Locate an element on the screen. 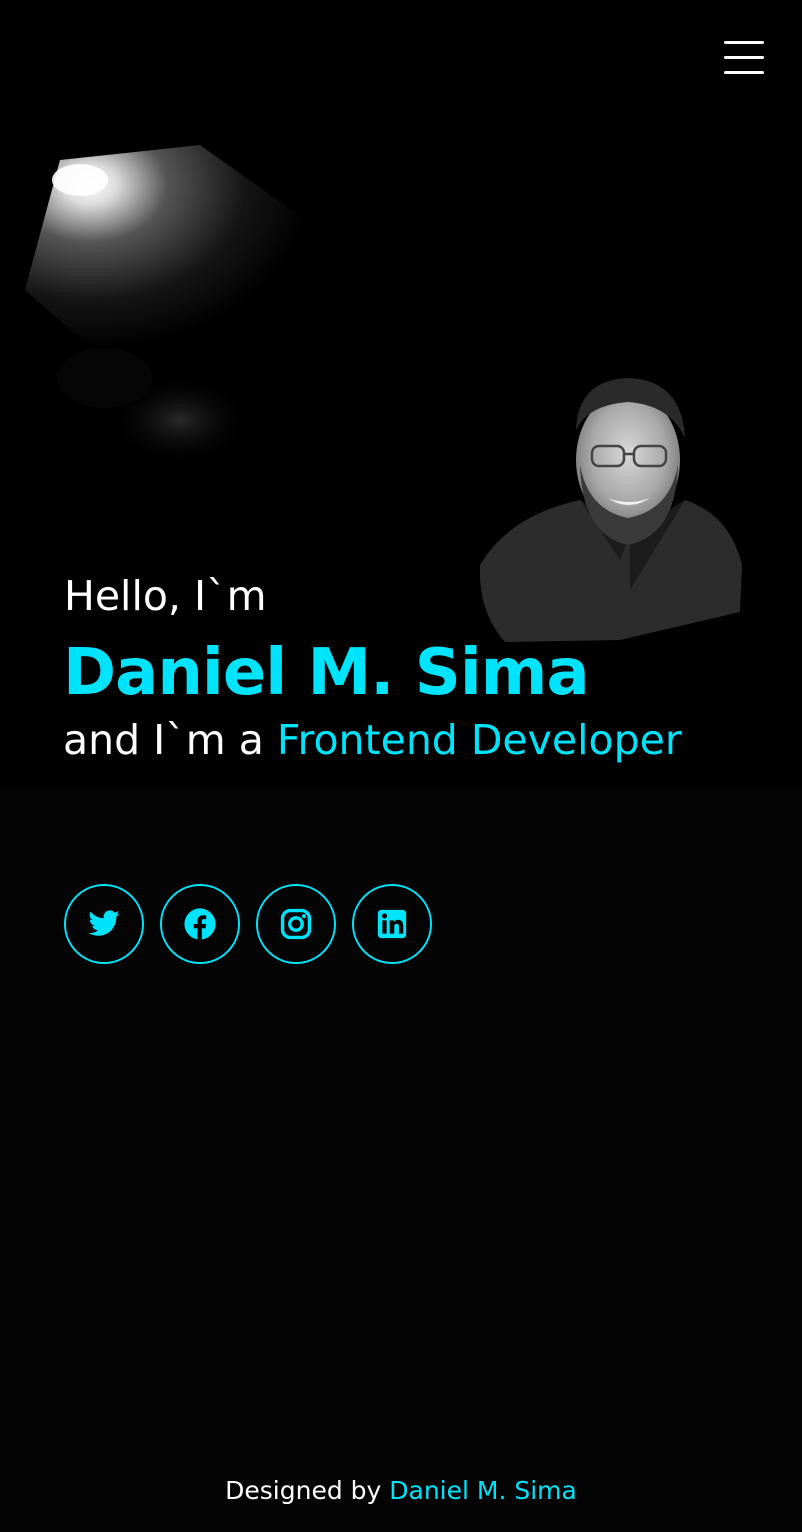 This screenshot has width=802, height=1532. footer-credit: Designed by Daniel M. Sima is located at coordinates (401, 1490).